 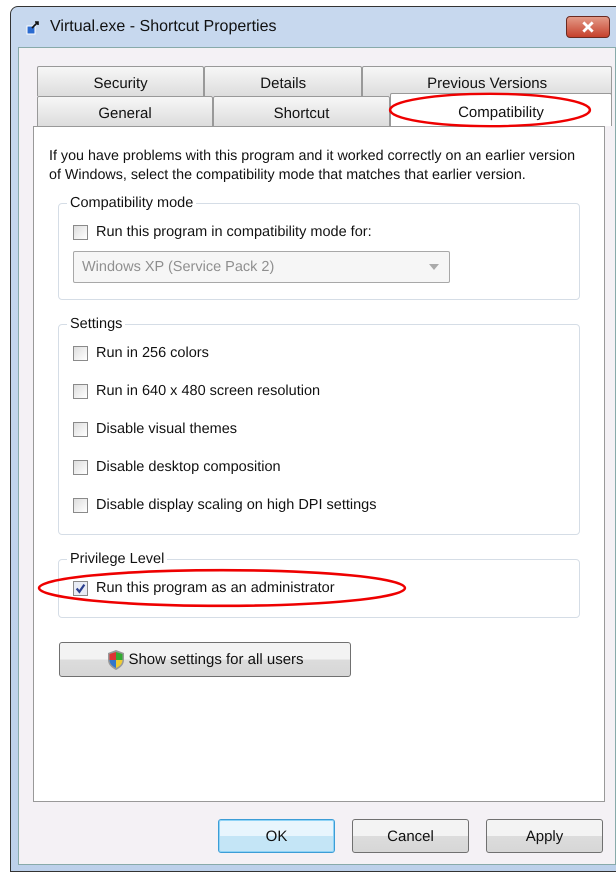 I want to click on dropdown-caret-icon, so click(x=434, y=267).